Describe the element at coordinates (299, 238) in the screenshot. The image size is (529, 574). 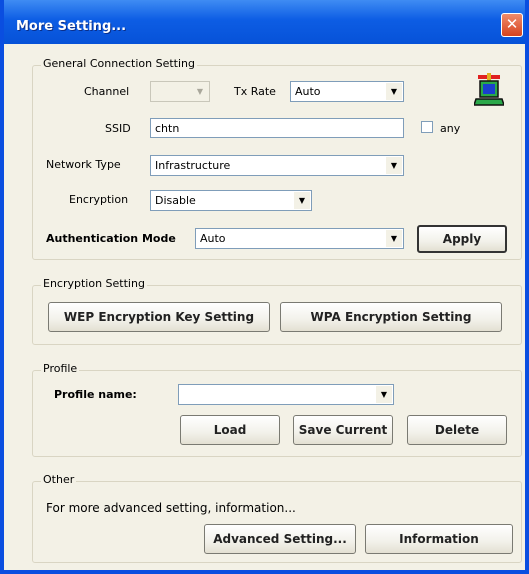
I see `authentication-mode-select: Auto ▼` at that location.